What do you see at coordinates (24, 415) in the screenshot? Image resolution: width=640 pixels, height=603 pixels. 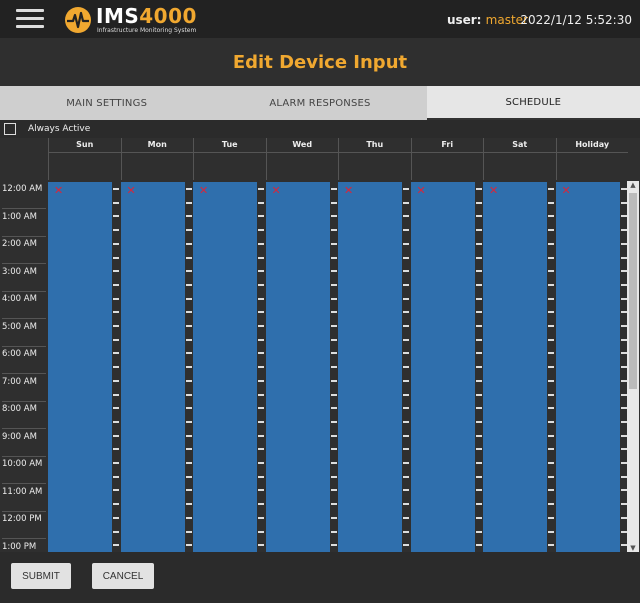 I see `time-label: 8:00 AM` at bounding box center [24, 415].